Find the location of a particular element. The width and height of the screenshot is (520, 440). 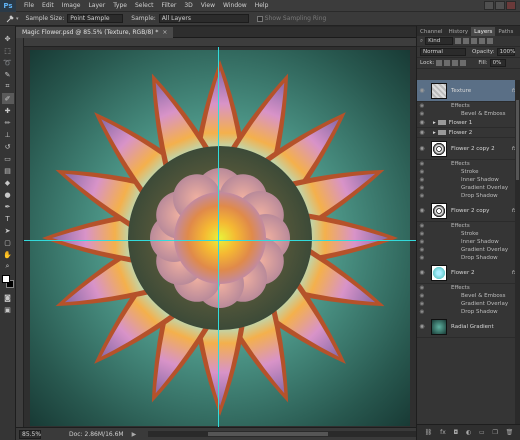

show-sampling-ring-checkbox is located at coordinates (259, 18).